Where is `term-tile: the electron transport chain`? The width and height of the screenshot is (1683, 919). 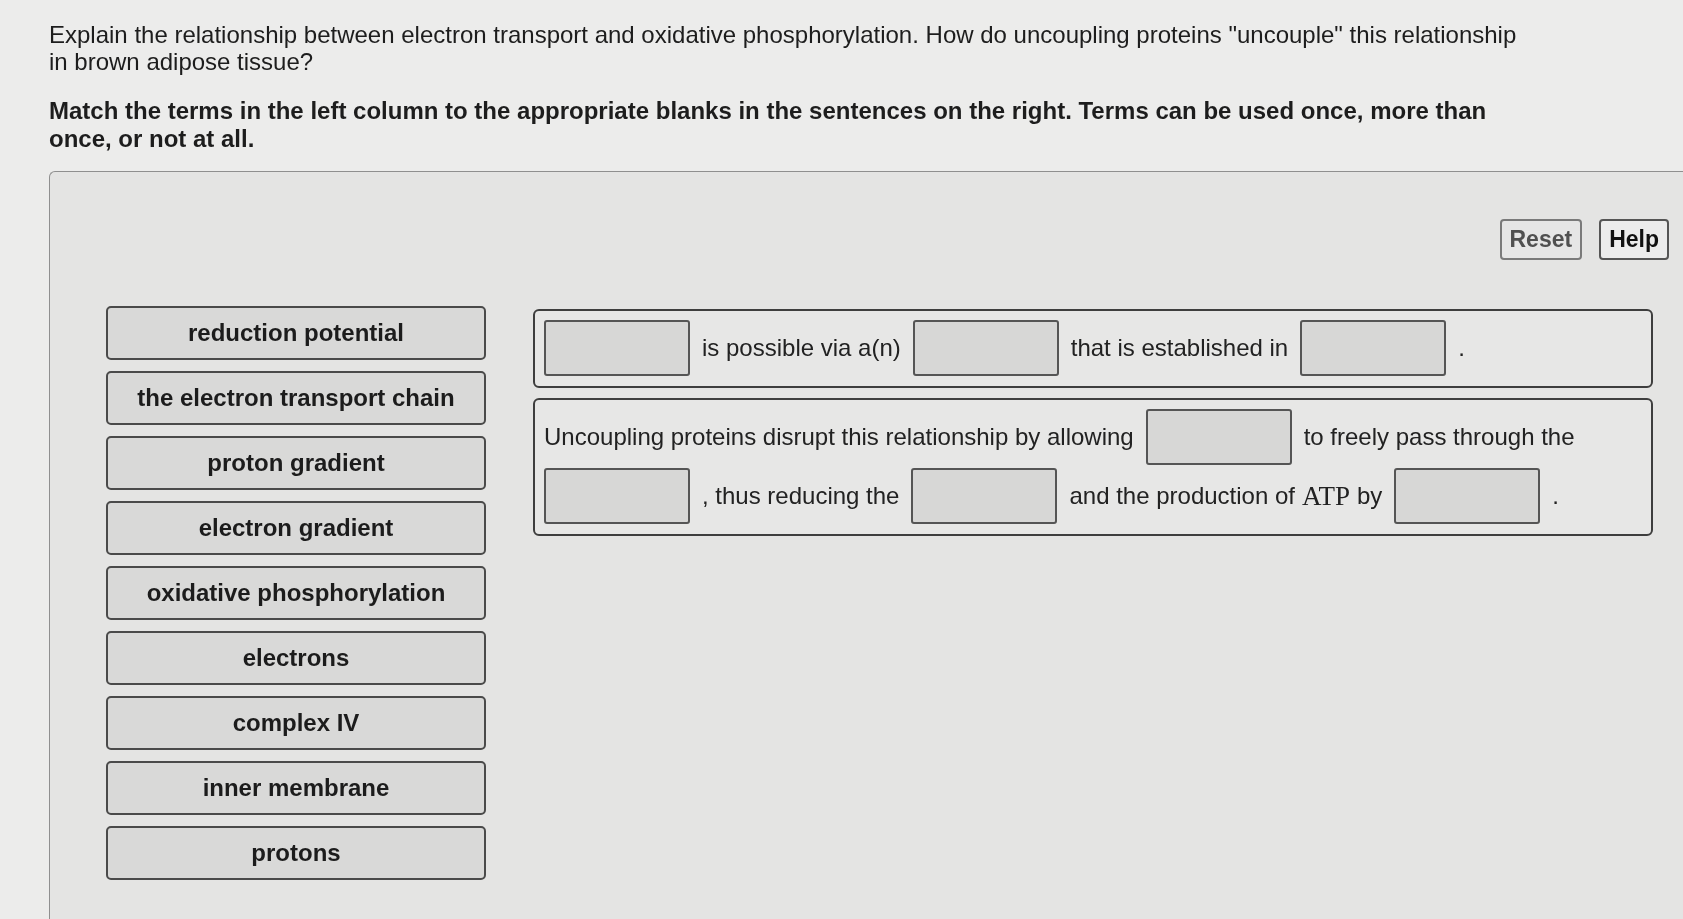
term-tile: the electron transport chain is located at coordinates (296, 398).